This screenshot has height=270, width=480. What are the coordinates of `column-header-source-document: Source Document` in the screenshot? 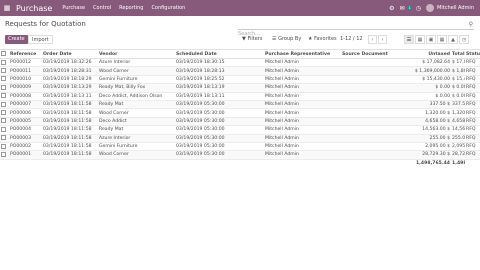 It's located at (369, 54).